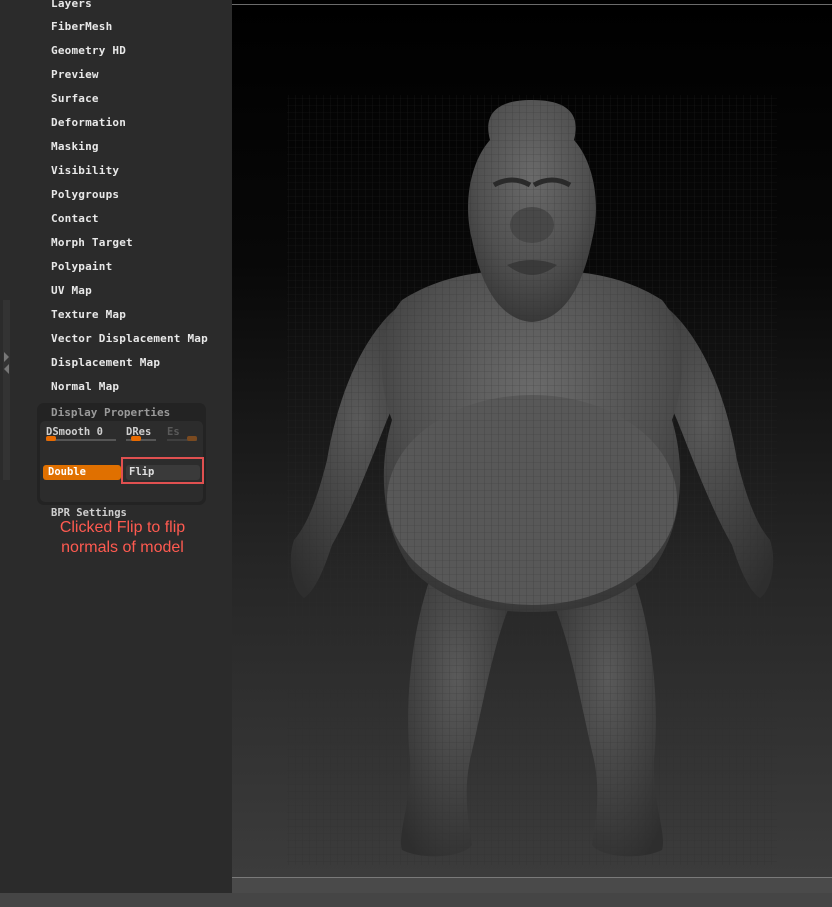 This screenshot has width=832, height=907. I want to click on subpalette-geometry-hd: Geometry HD, so click(88, 51).